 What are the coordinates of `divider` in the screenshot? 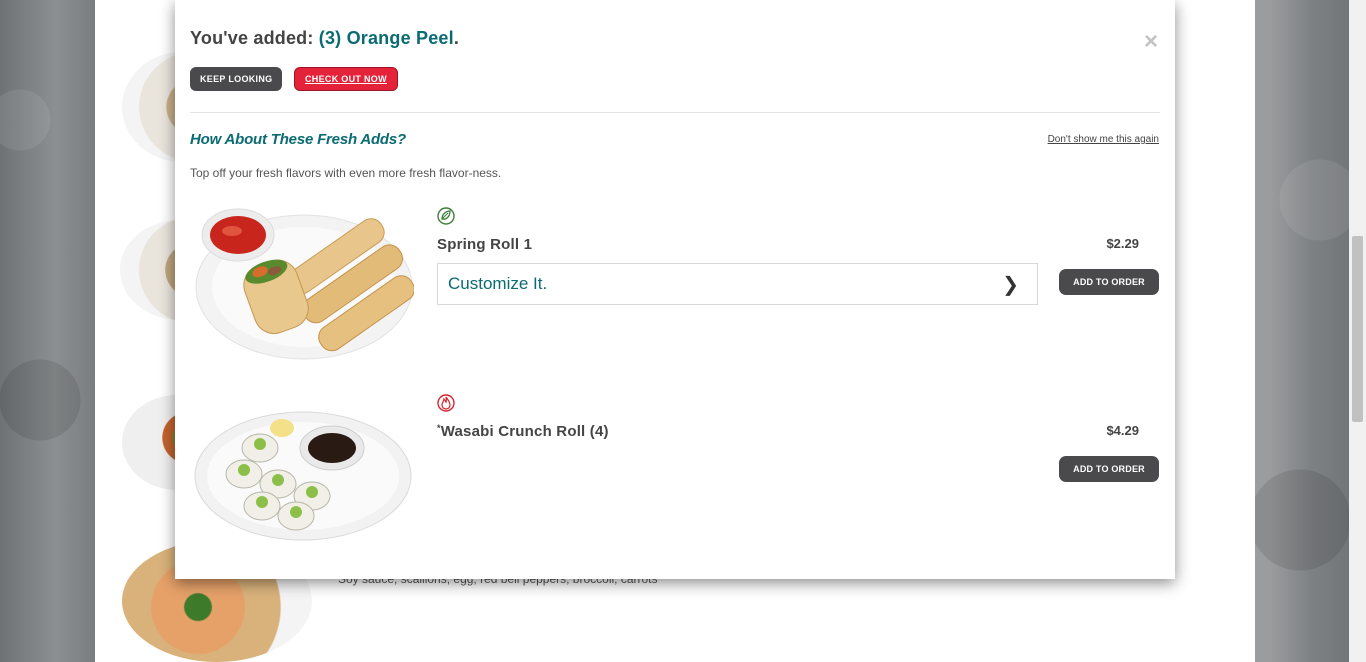 It's located at (675, 112).